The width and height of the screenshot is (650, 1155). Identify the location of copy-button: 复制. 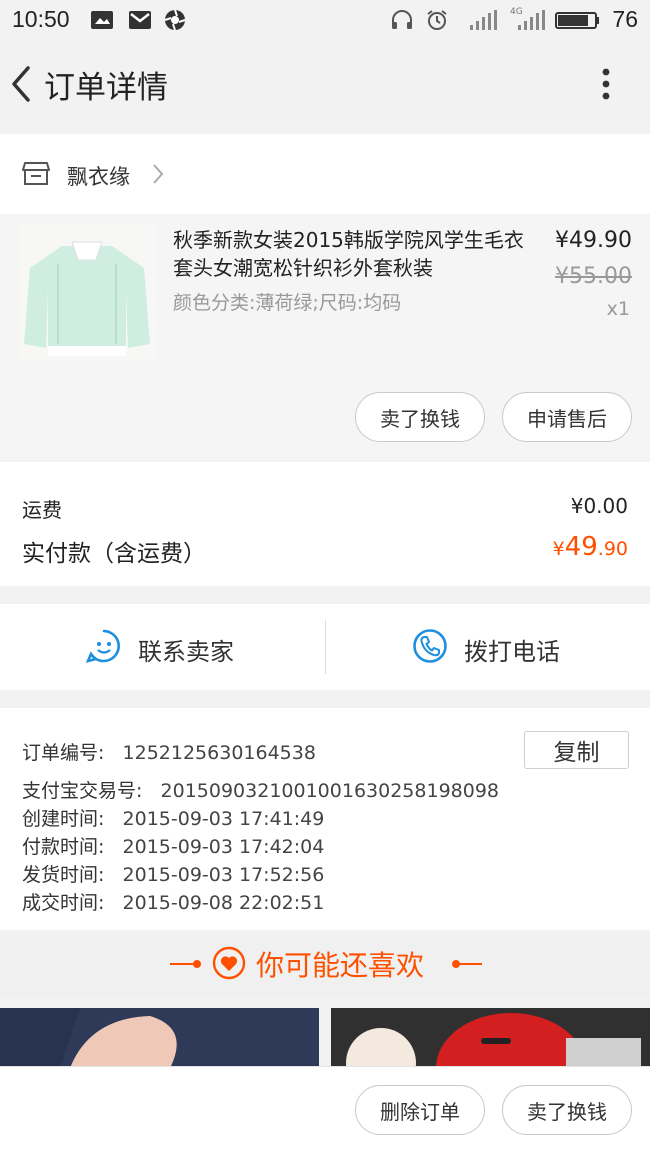
(576, 750).